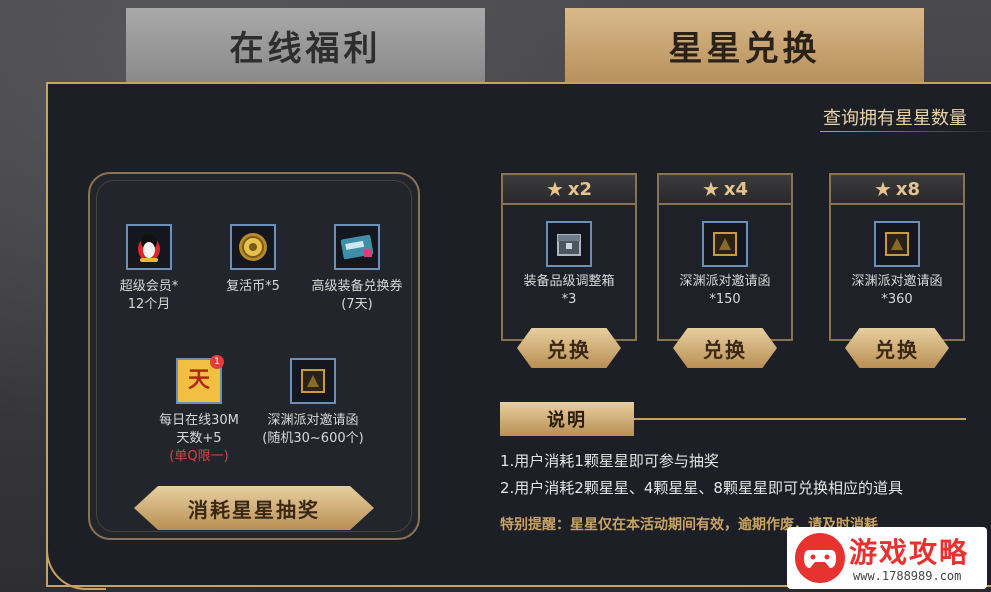 The width and height of the screenshot is (991, 592). I want to click on day-glyph: 天, so click(198, 380).